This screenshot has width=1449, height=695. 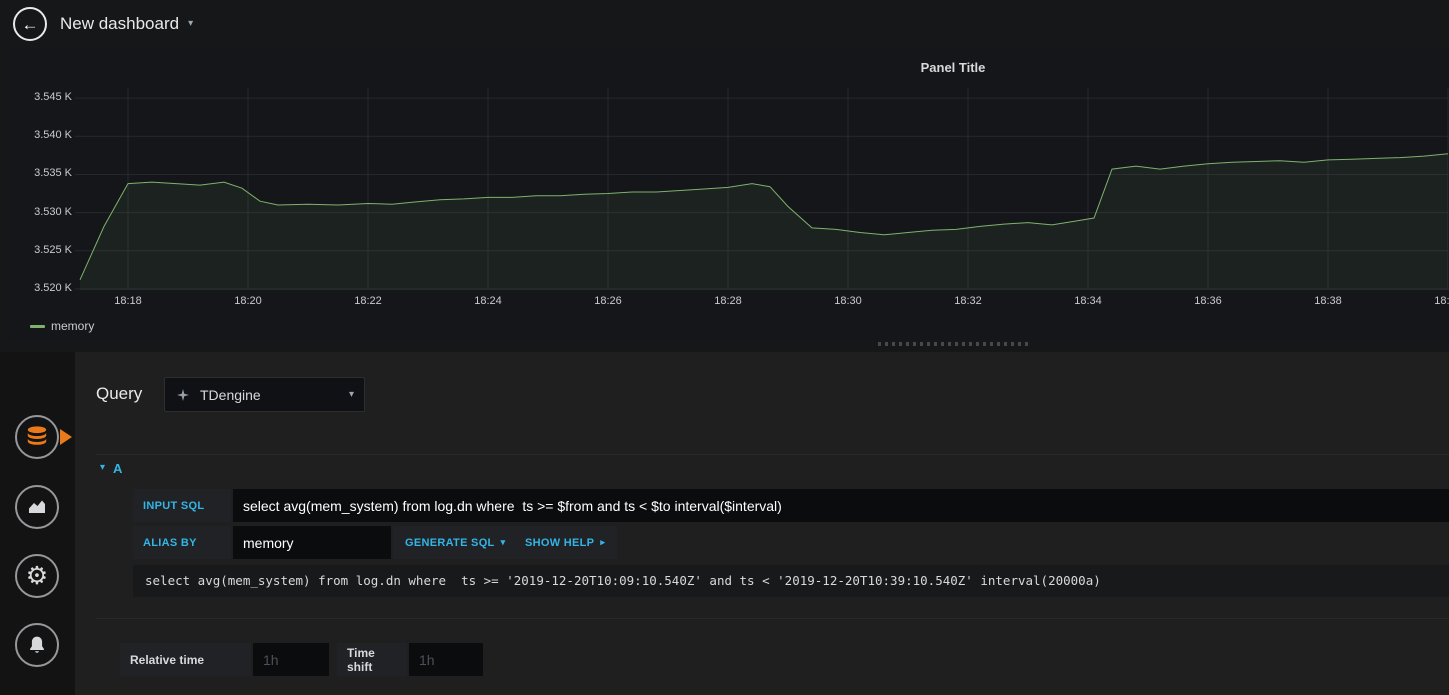 I want to click on back-button: ←, so click(x=30, y=24).